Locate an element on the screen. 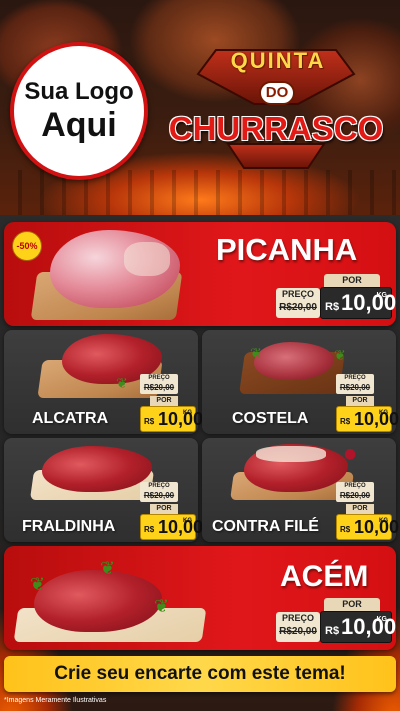 Image resolution: width=400 pixels, height=711 pixels. product-card-alcatra: ❦ ALCATRA PREÇO R$20,00 POR R$ 10,00 KG is located at coordinates (103, 382).